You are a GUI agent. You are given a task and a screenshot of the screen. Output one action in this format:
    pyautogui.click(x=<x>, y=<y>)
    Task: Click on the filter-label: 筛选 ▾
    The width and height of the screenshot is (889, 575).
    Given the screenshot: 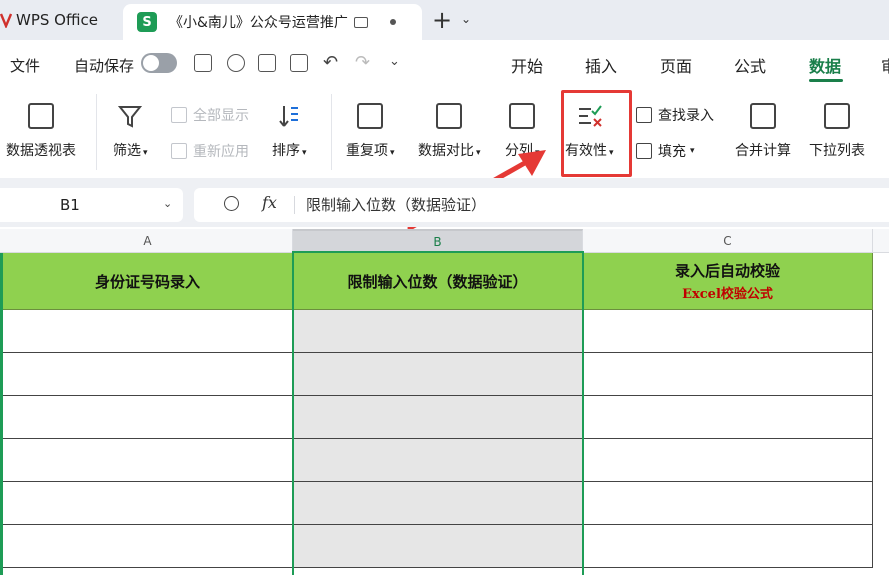 What is the action you would take?
    pyautogui.click(x=130, y=151)
    